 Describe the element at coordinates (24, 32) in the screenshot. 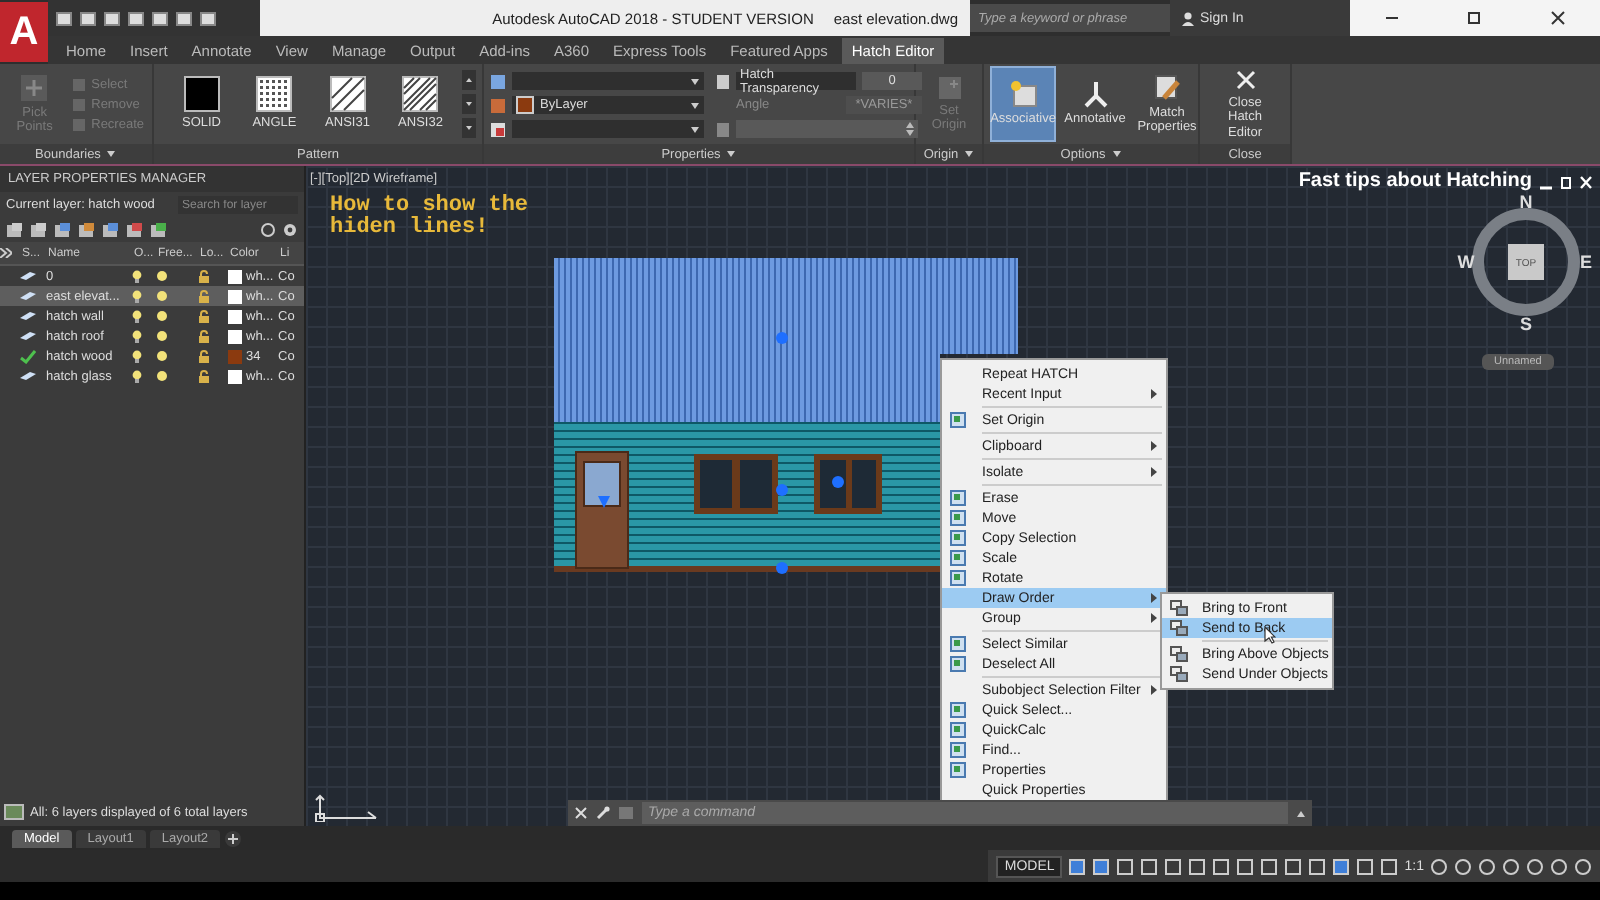

I see `application-menu-button: A` at that location.